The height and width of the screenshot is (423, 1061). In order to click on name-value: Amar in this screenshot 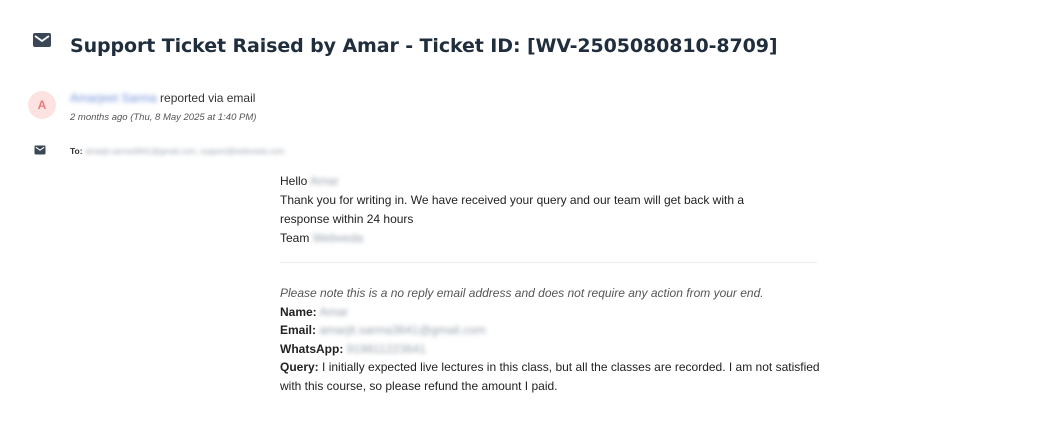, I will do `click(334, 311)`.